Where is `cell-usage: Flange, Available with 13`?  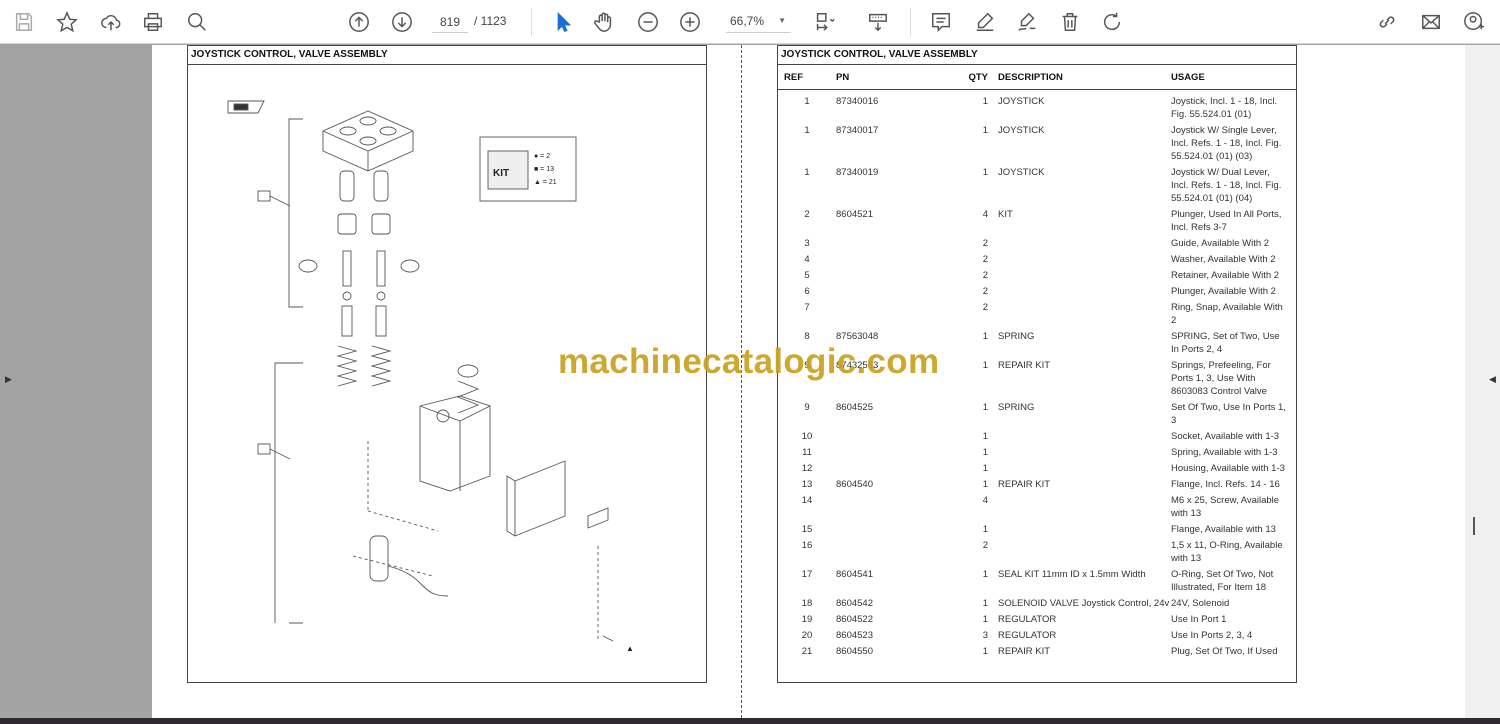
cell-usage: Flange, Available with 13 is located at coordinates (1223, 529).